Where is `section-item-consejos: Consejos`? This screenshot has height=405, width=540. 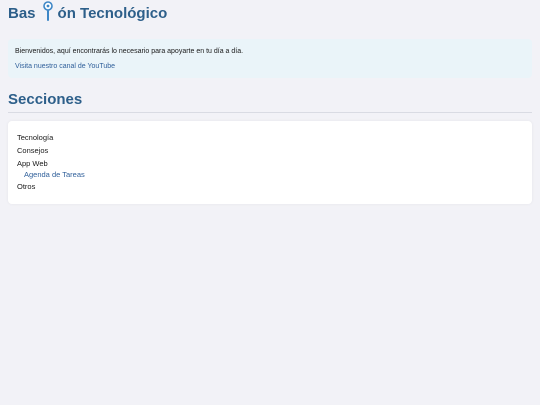
section-item-consejos: Consejos is located at coordinates (270, 150).